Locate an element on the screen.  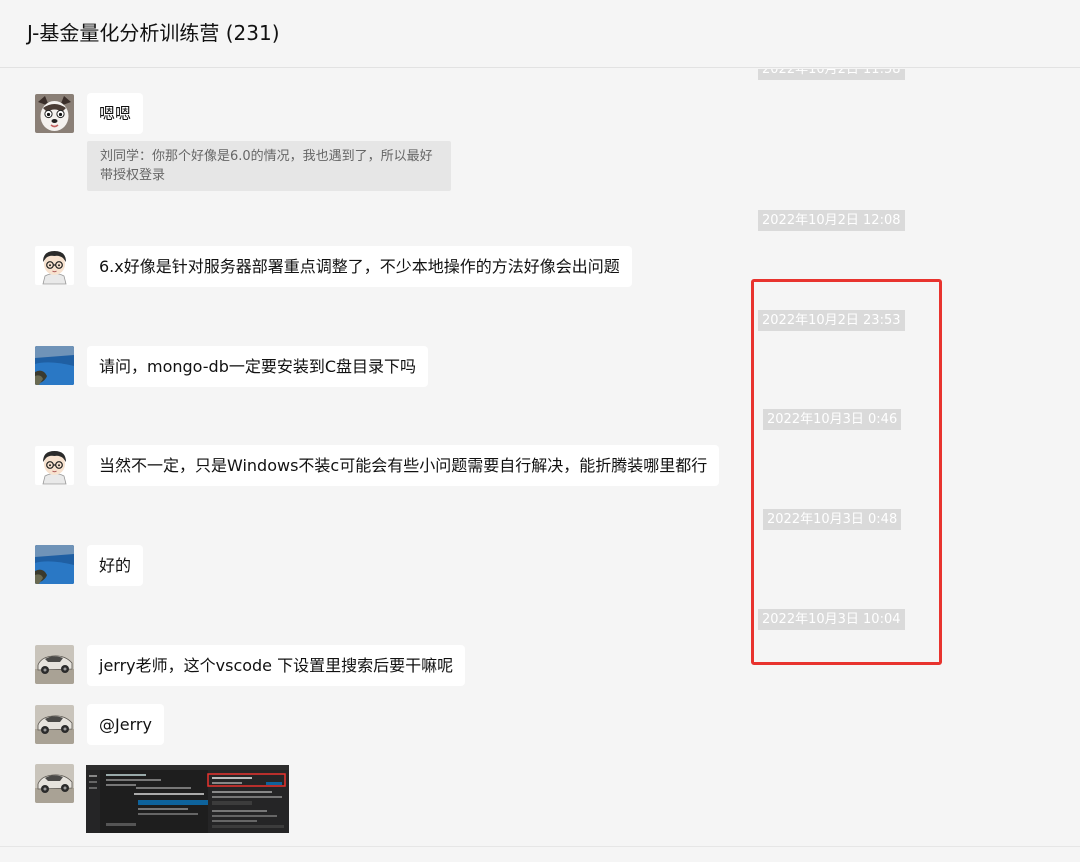
vscode-settings-screenshot is located at coordinates (187, 799).